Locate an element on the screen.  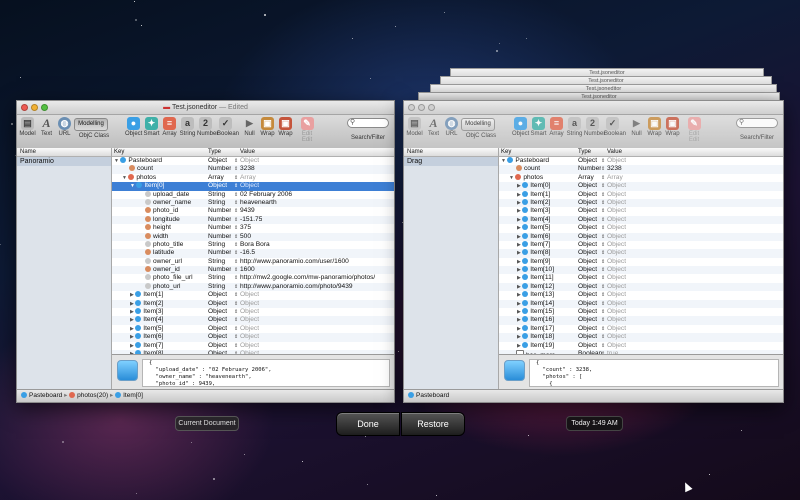
outline-row: ▶ Item[13] Object ⇕ Object is located at coordinates (641, 295).